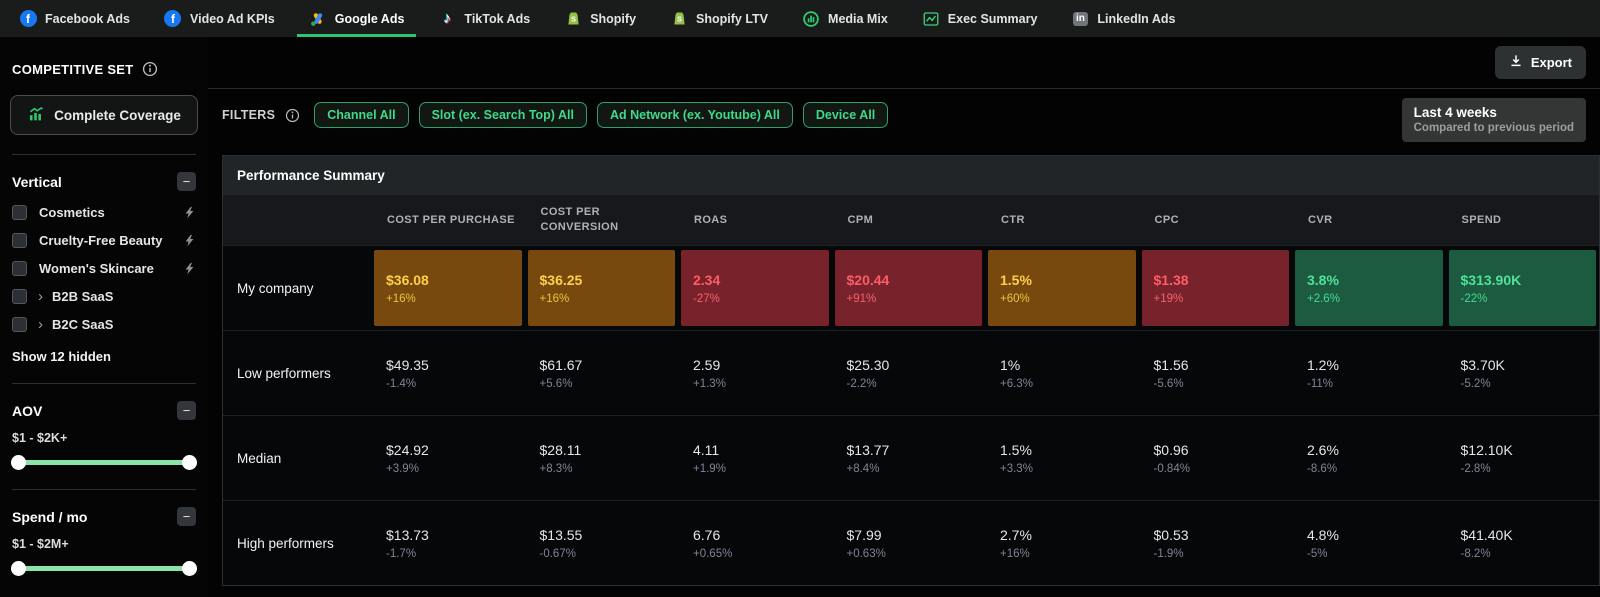 This screenshot has height=597, width=1600. I want to click on tab-google-ads: Google Ads, so click(357, 18).